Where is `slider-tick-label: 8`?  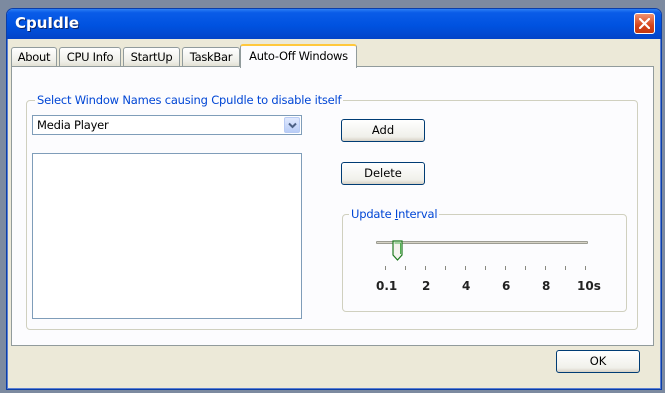
slider-tick-label: 8 is located at coordinates (546, 286).